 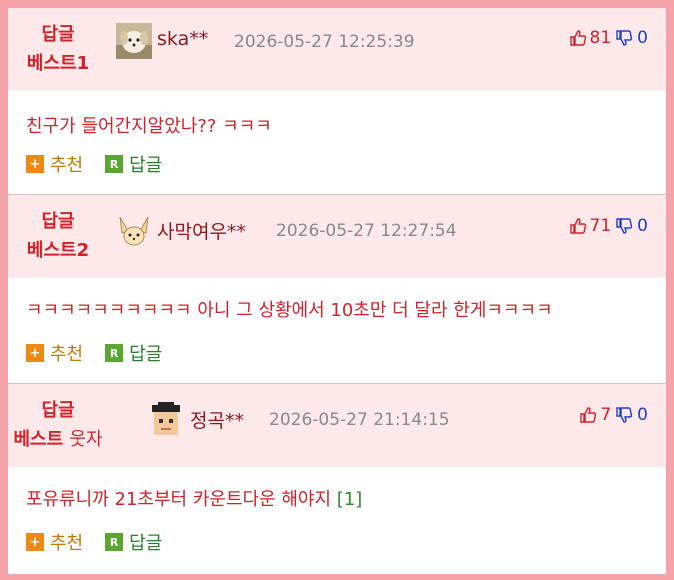 What do you see at coordinates (366, 231) in the screenshot?
I see `comment-date: 2026-05-27 12:27:54` at bounding box center [366, 231].